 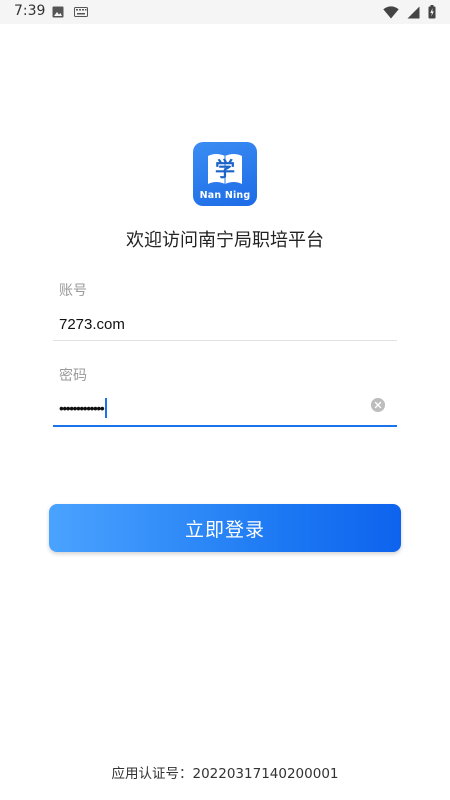 What do you see at coordinates (225, 240) in the screenshot?
I see `welcome-title: 欢迎访问南宁局职培平台` at bounding box center [225, 240].